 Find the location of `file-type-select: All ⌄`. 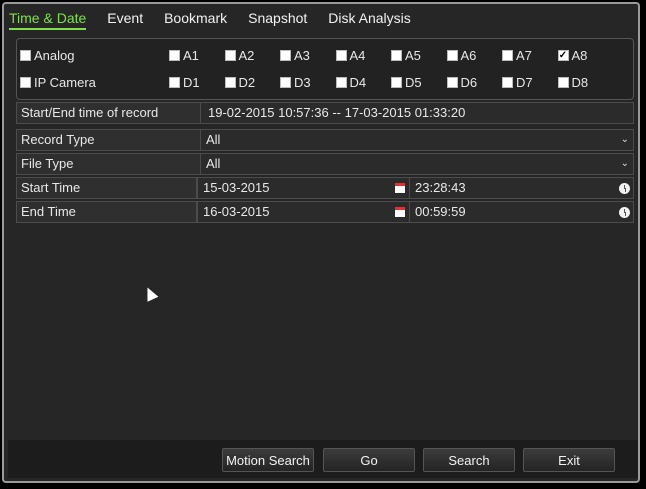

file-type-select: All ⌄ is located at coordinates (417, 164).